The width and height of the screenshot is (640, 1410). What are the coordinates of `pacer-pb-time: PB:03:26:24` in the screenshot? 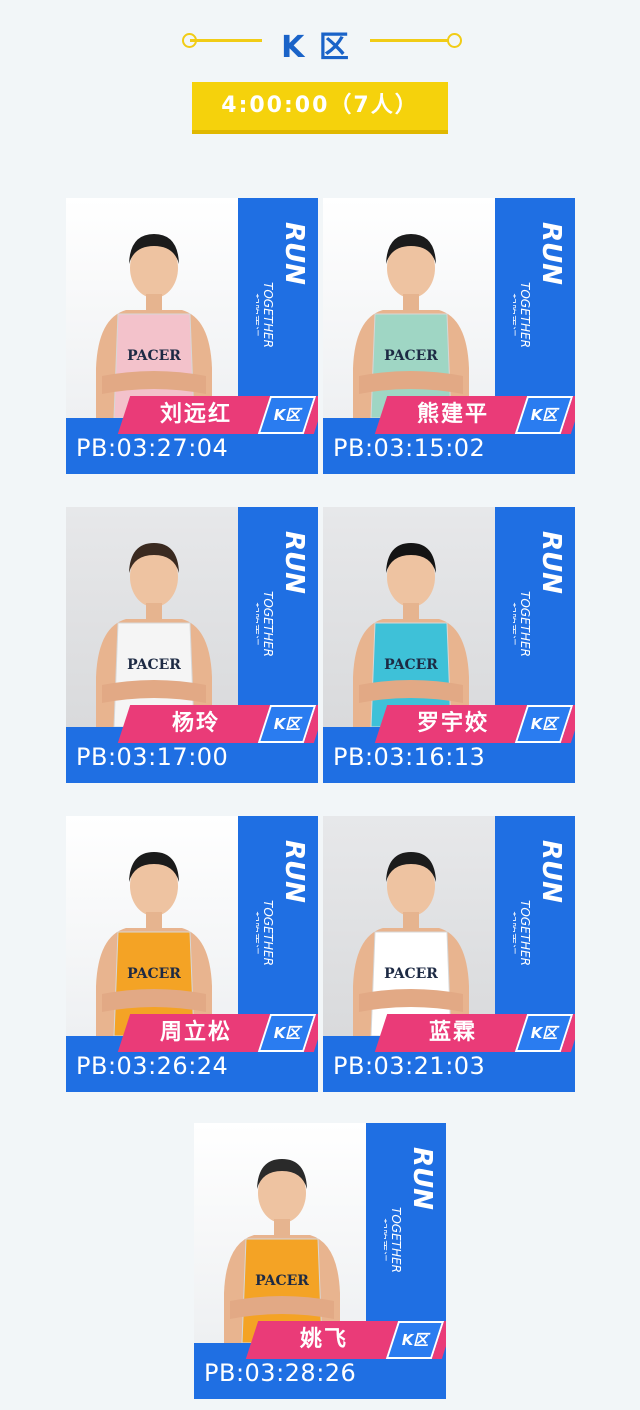 It's located at (152, 1066).